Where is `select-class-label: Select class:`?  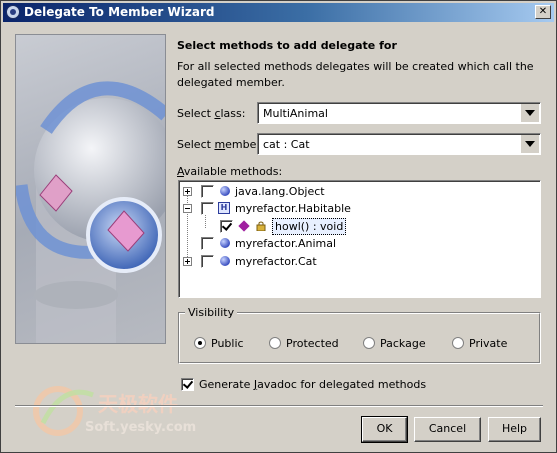 select-class-label: Select class: is located at coordinates (211, 113).